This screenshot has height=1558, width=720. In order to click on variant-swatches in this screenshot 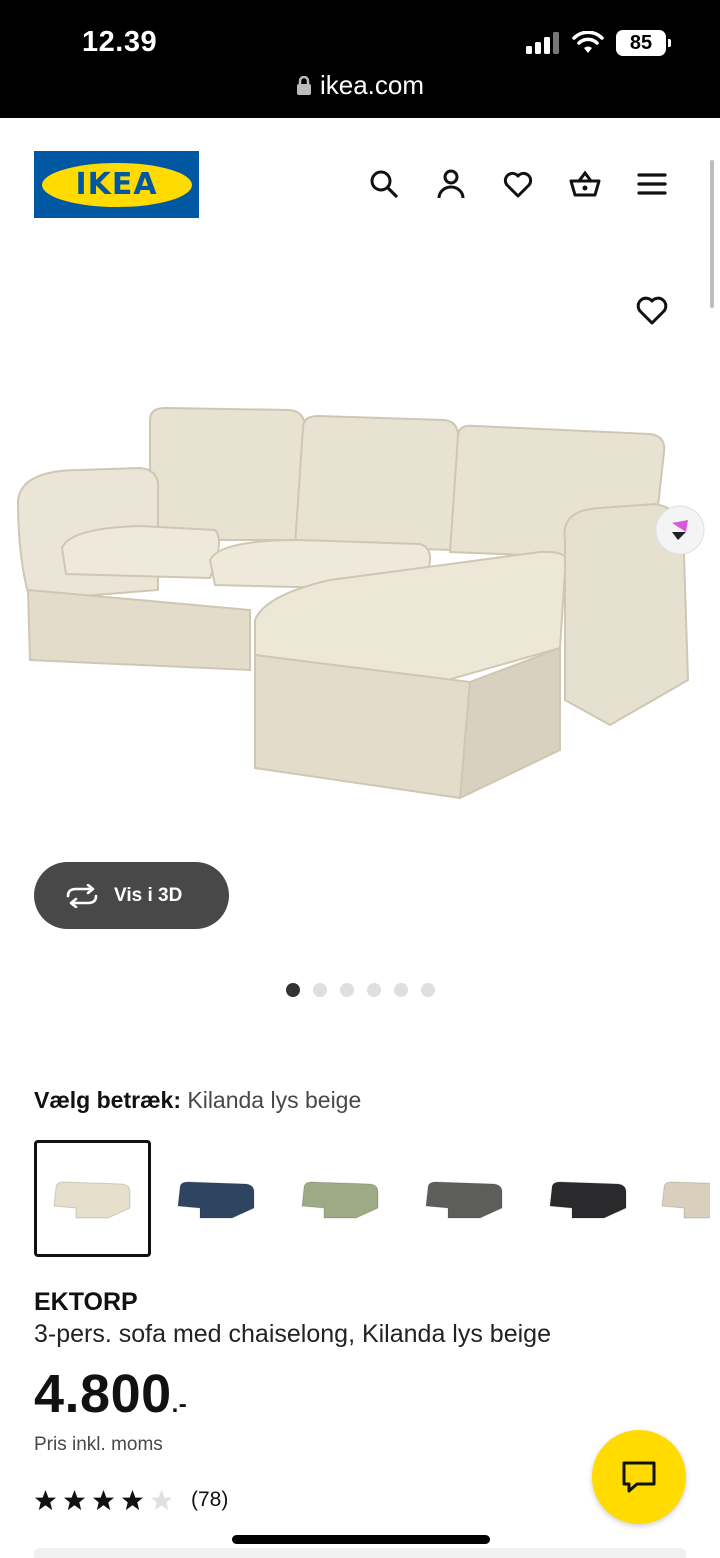, I will do `click(372, 1198)`.